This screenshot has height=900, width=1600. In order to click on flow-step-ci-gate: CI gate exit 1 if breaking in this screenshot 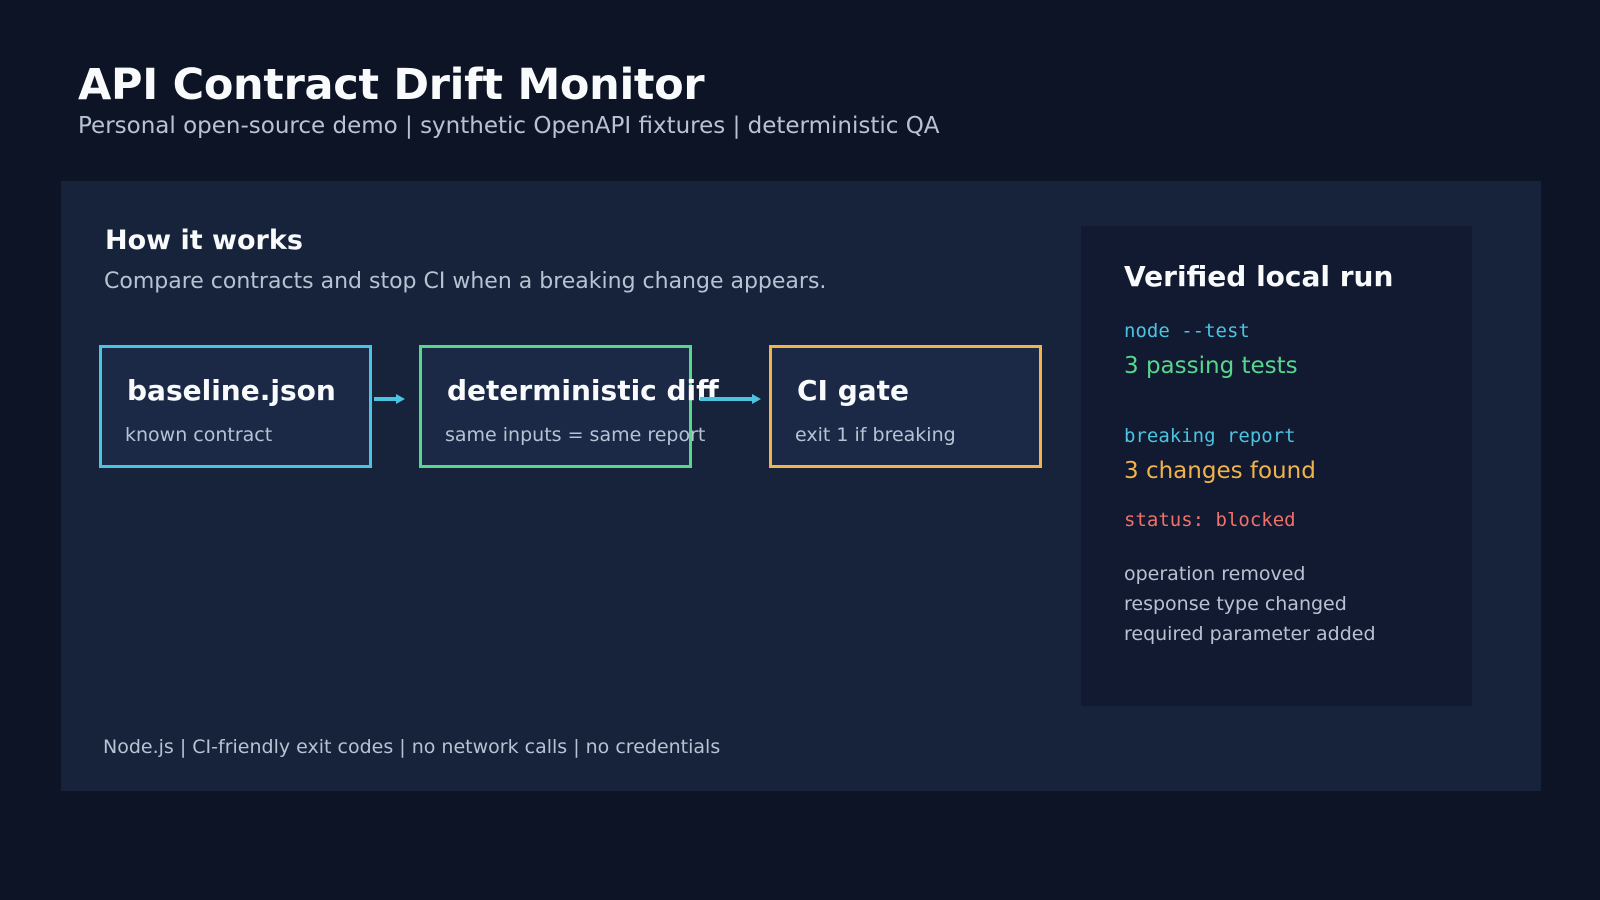, I will do `click(905, 406)`.